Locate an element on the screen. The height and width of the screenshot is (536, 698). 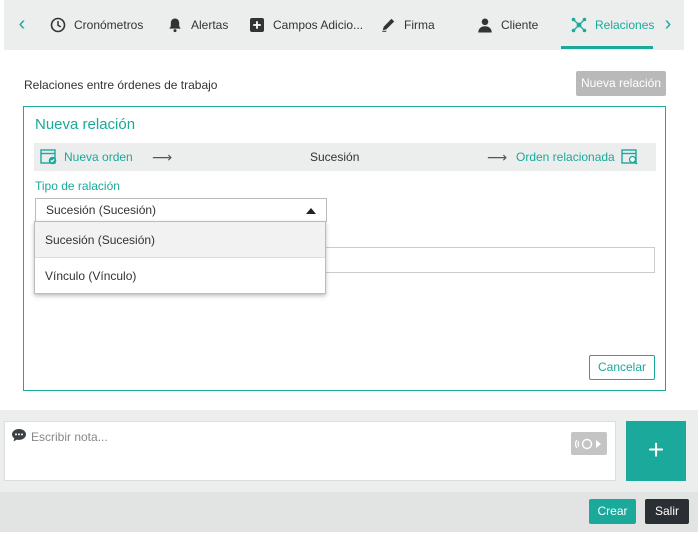
network-icon is located at coordinates (579, 25).